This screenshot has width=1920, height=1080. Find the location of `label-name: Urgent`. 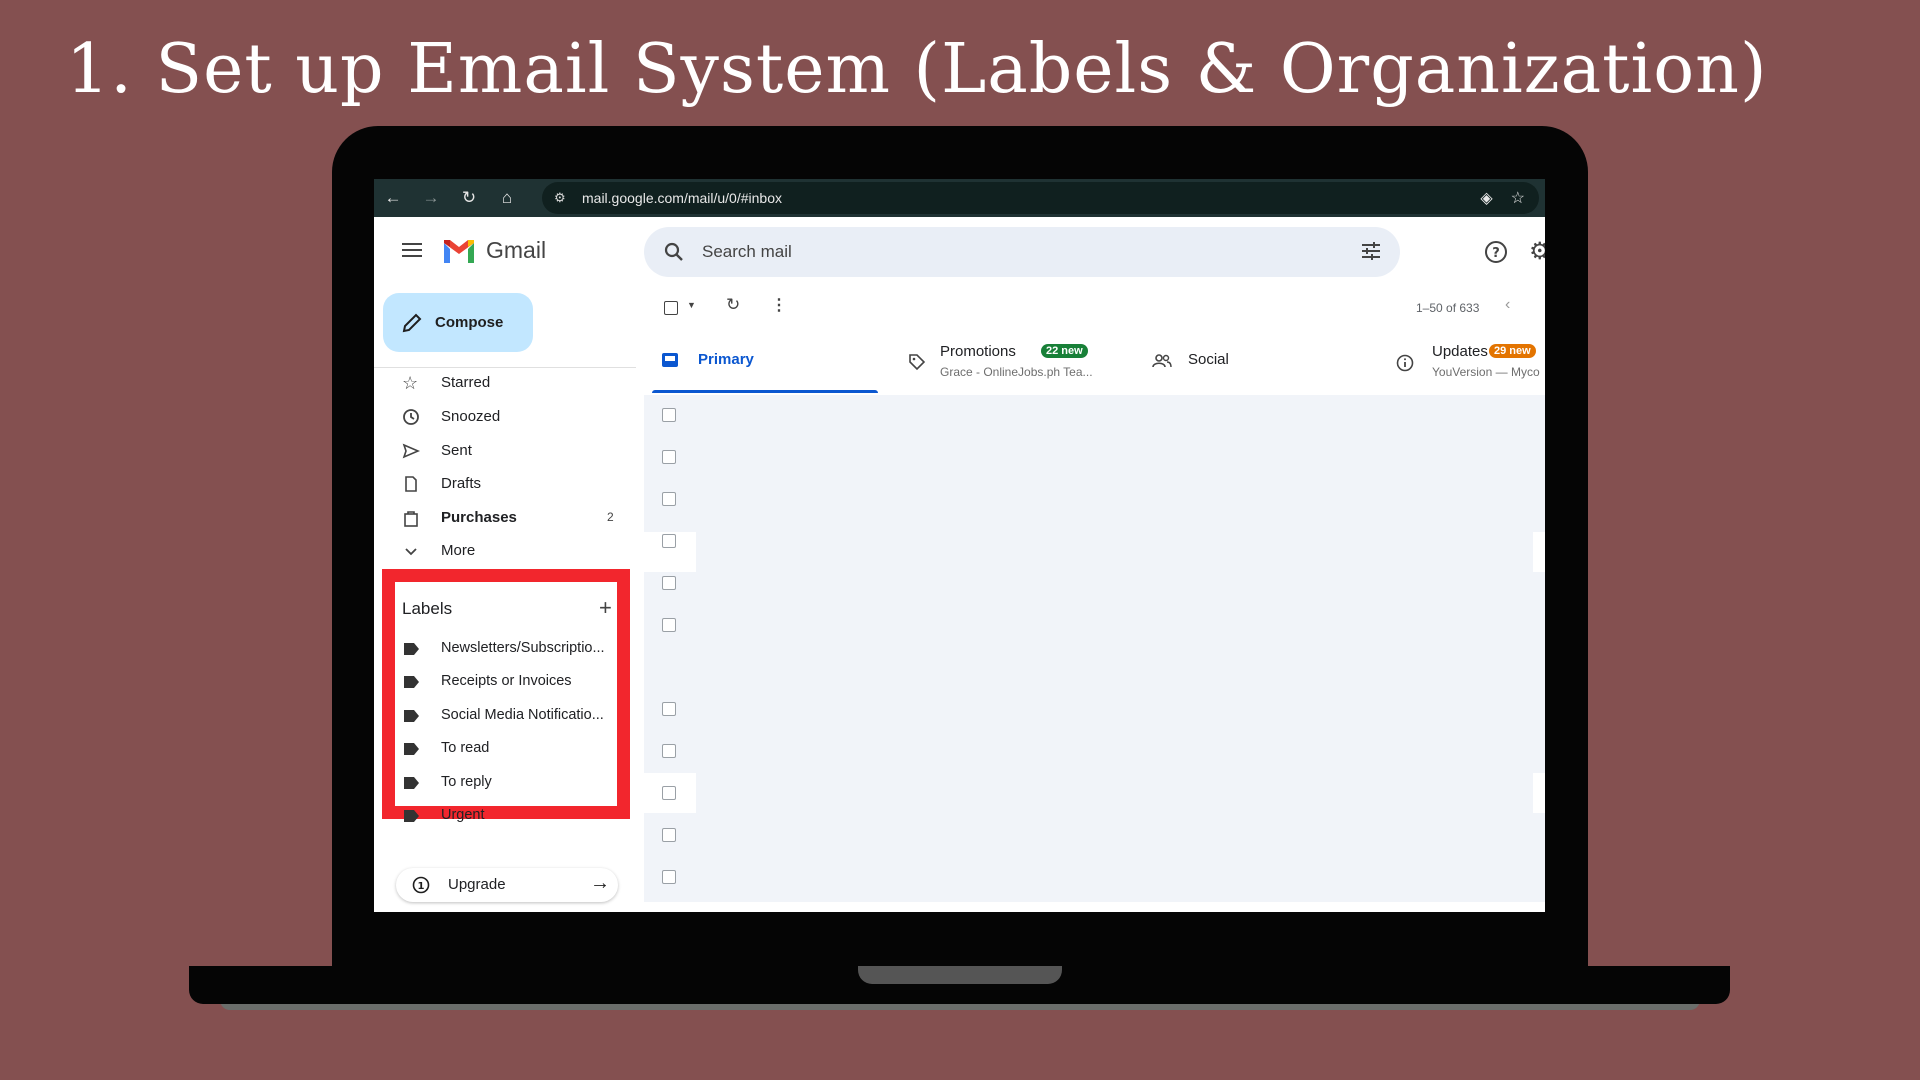

label-name: Urgent is located at coordinates (463, 815).